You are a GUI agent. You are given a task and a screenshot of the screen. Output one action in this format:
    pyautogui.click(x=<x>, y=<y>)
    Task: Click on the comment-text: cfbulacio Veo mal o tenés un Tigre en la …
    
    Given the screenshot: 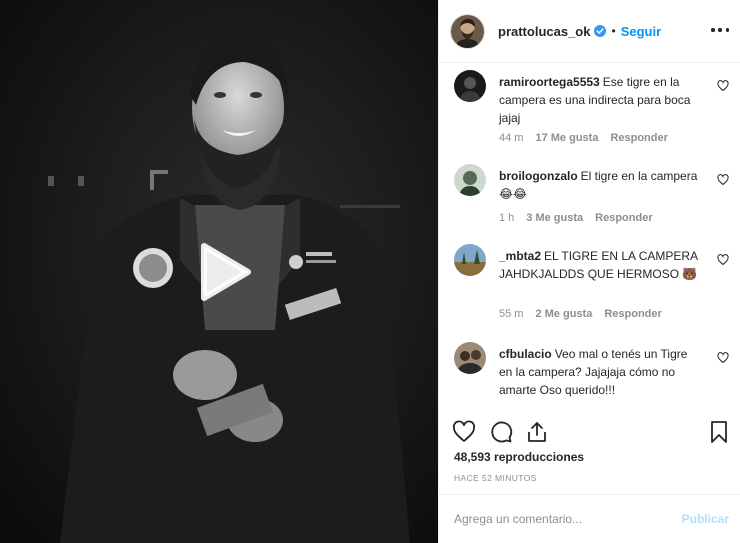 What is the action you would take?
    pyautogui.click(x=601, y=372)
    